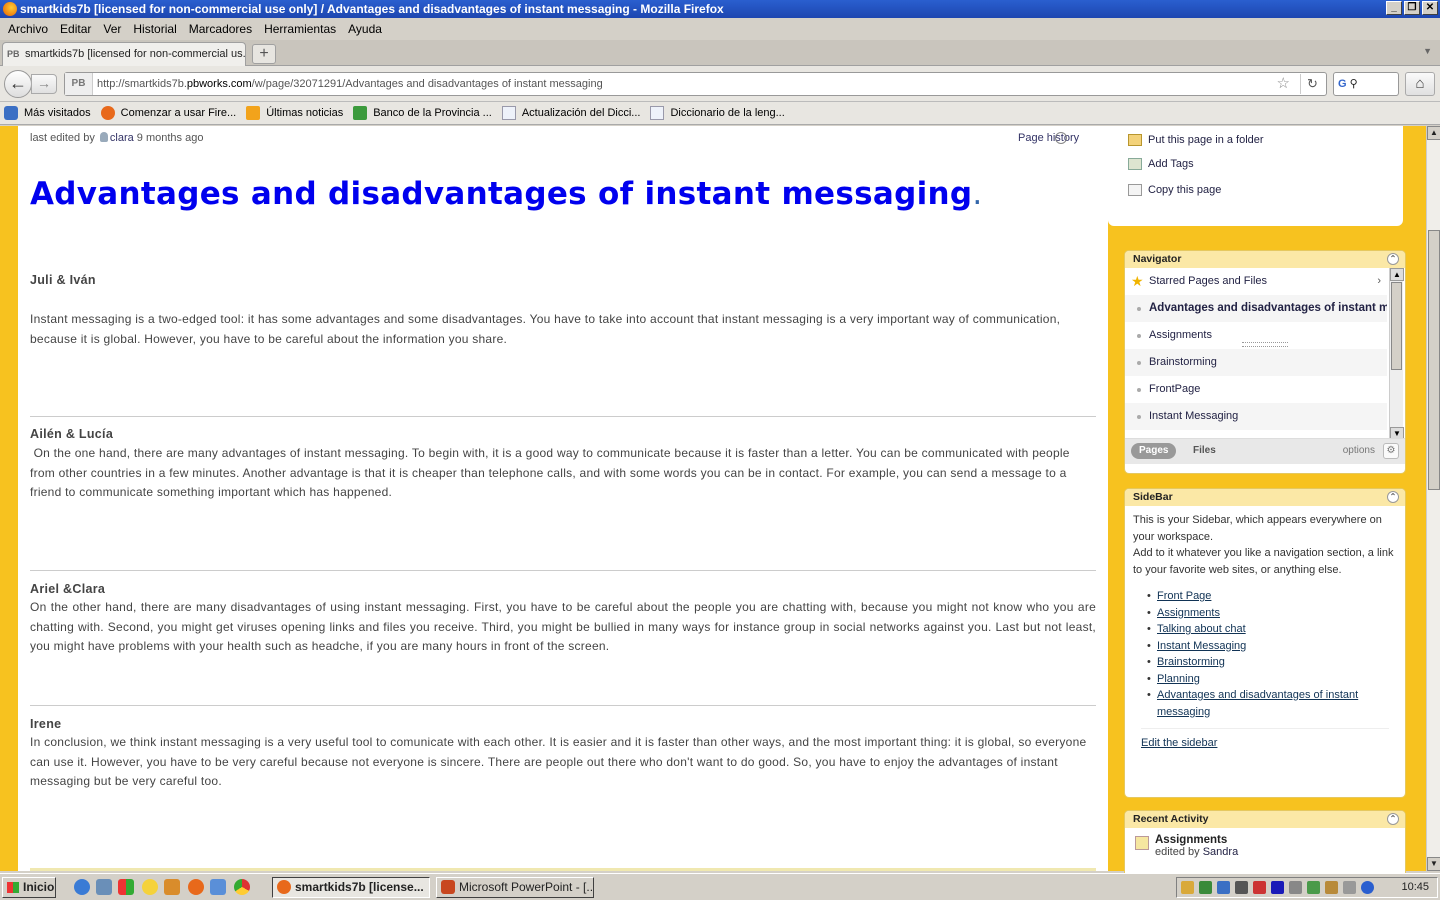 The image size is (1440, 900). Describe the element at coordinates (1394, 8) in the screenshot. I see `minimize-button: _` at that location.